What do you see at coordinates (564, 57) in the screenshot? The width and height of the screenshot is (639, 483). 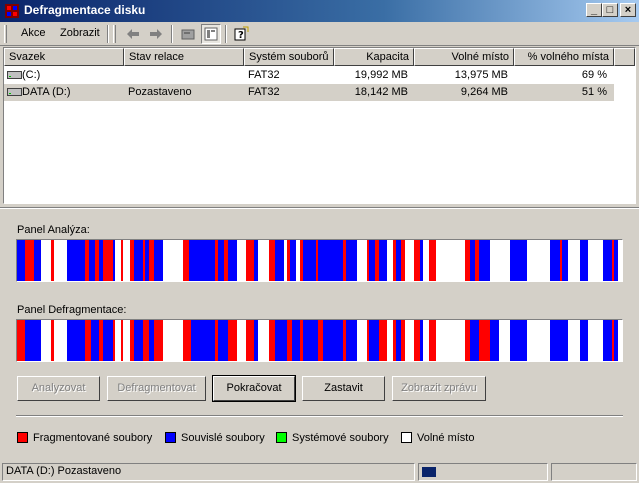 I see `column-percent-free: % volného místa` at bounding box center [564, 57].